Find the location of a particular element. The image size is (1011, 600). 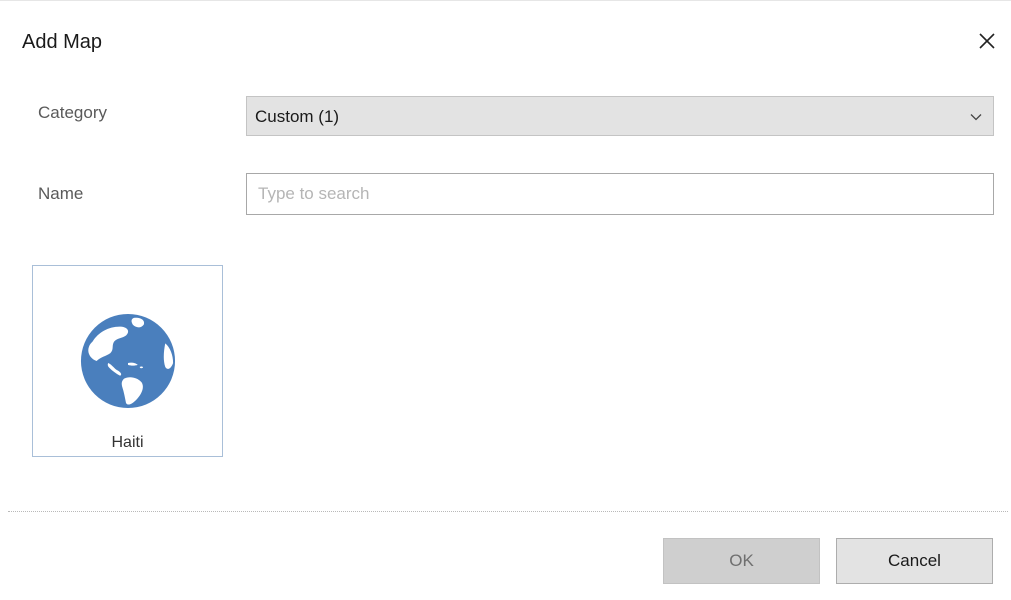

category-selected-value: Custom (1) is located at coordinates (297, 116).